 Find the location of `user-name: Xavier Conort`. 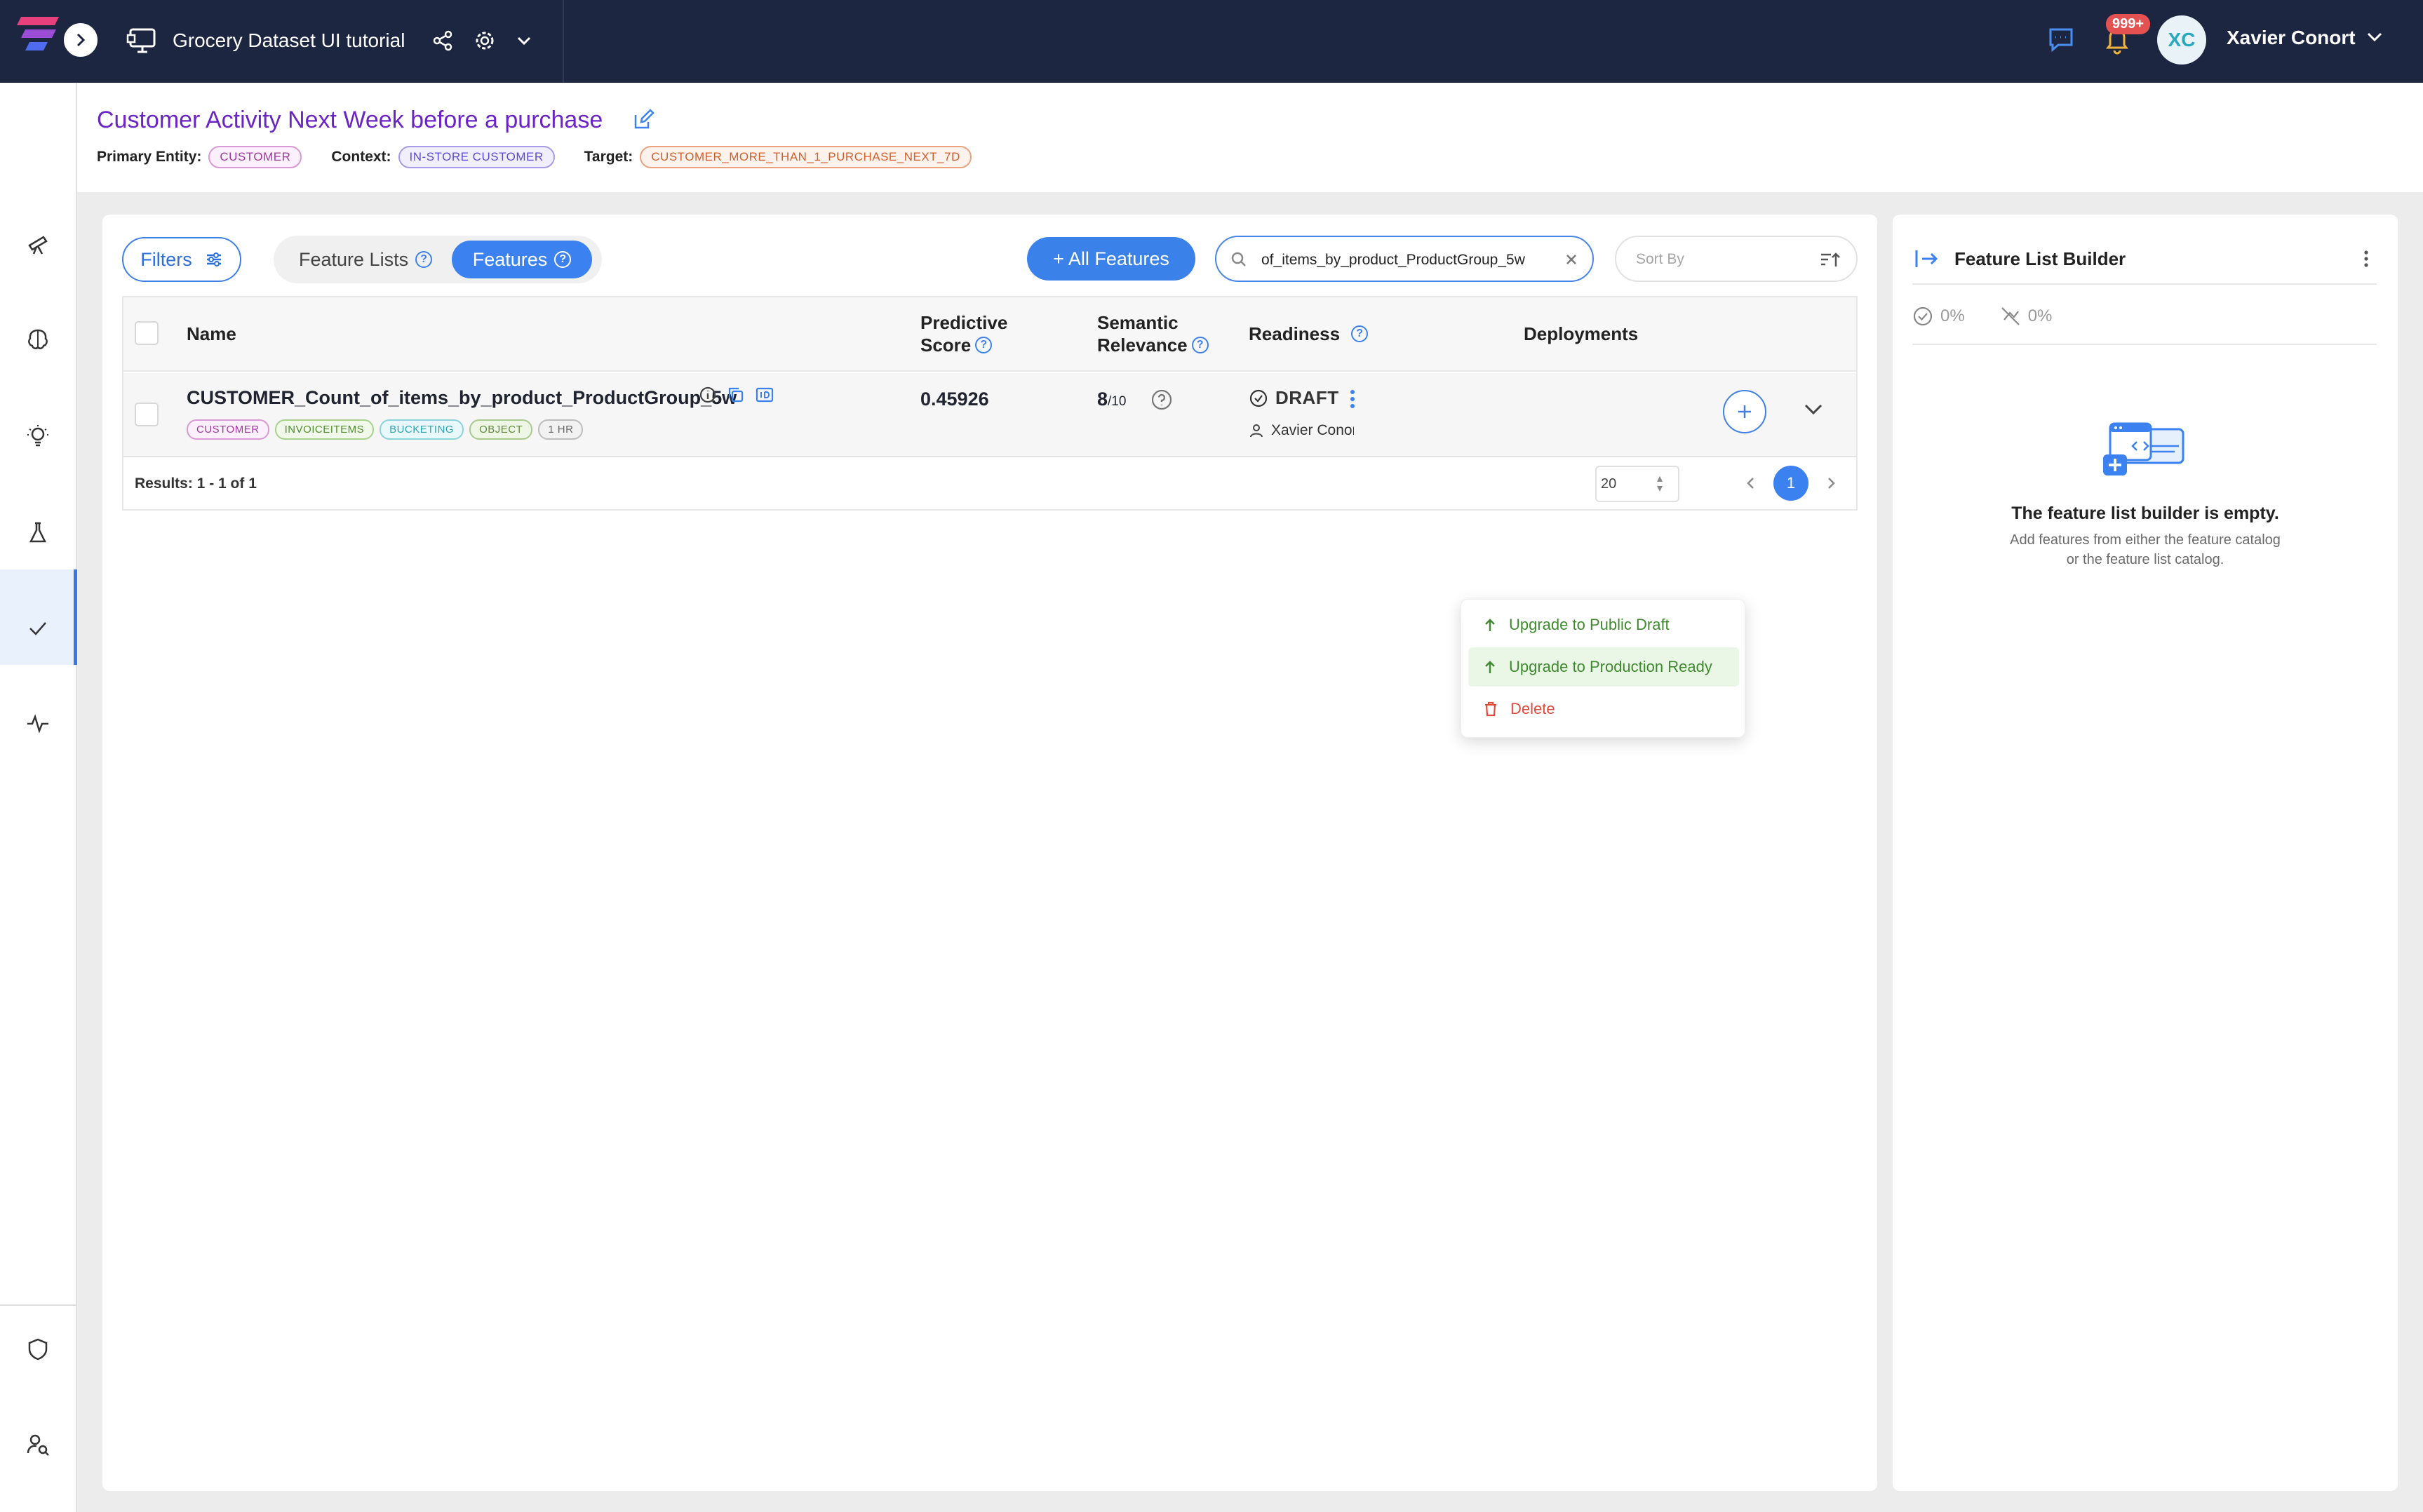

user-name: Xavier Conort is located at coordinates (2292, 38).